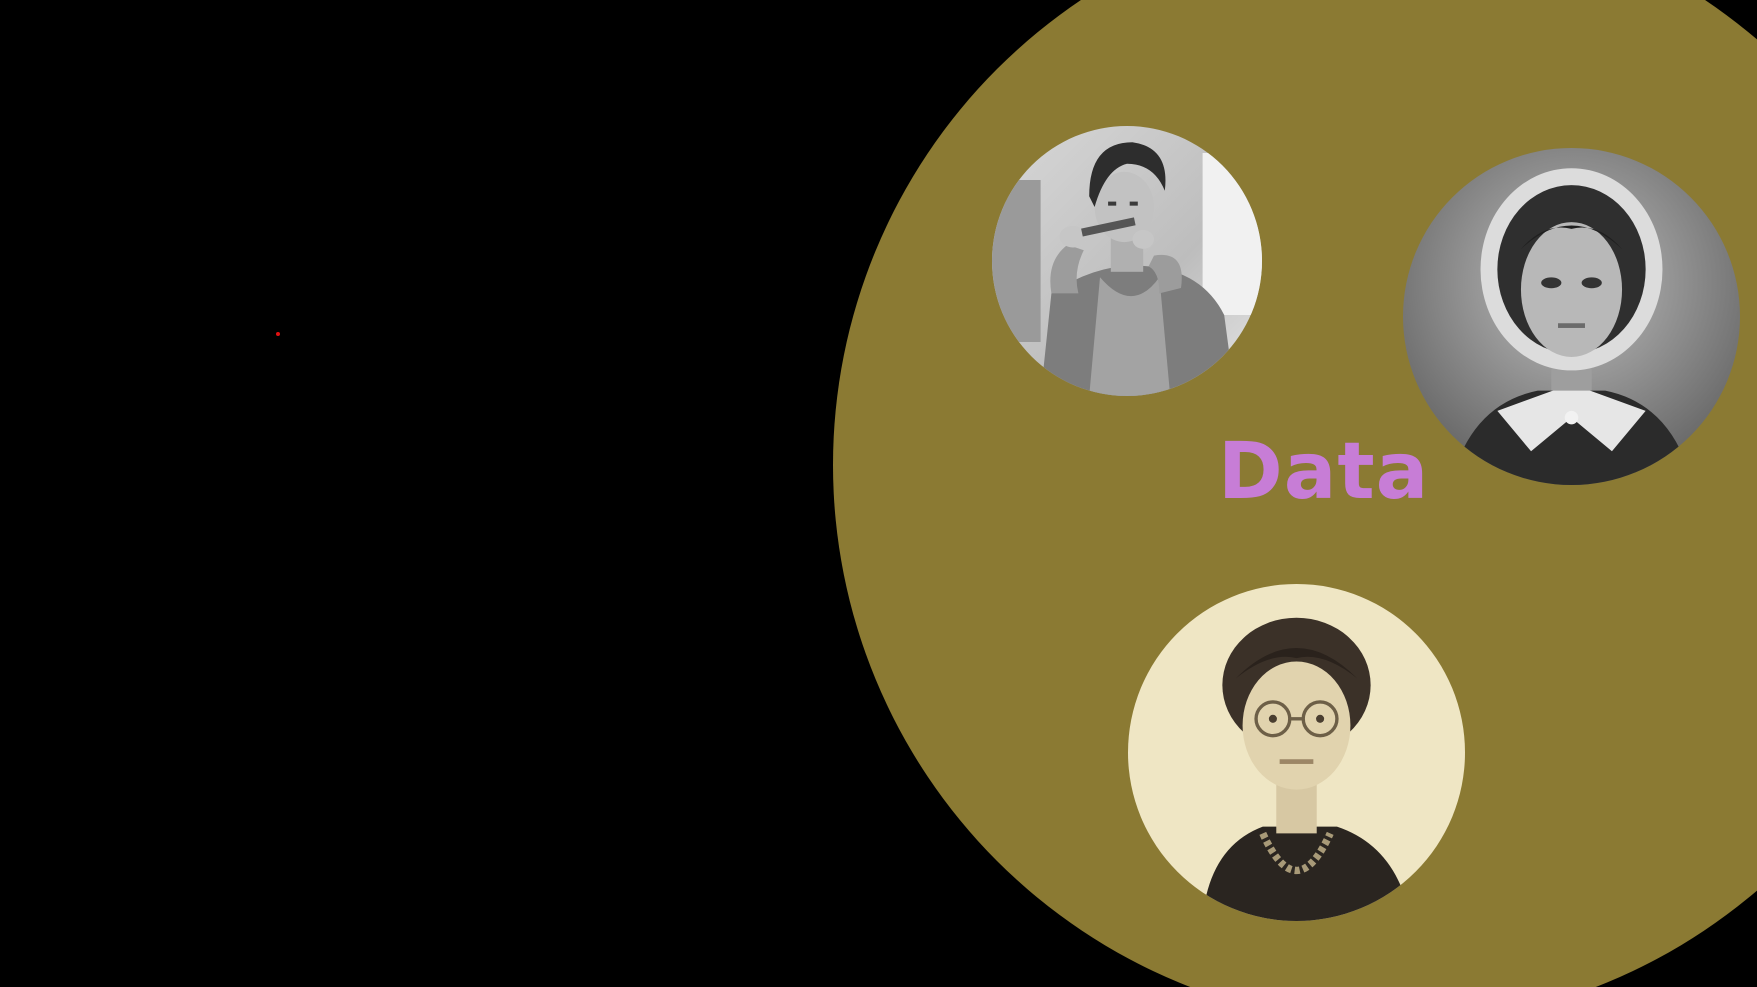 This screenshot has height=987, width=1757. I want to click on portrait-syringe-woman, so click(1127, 261).